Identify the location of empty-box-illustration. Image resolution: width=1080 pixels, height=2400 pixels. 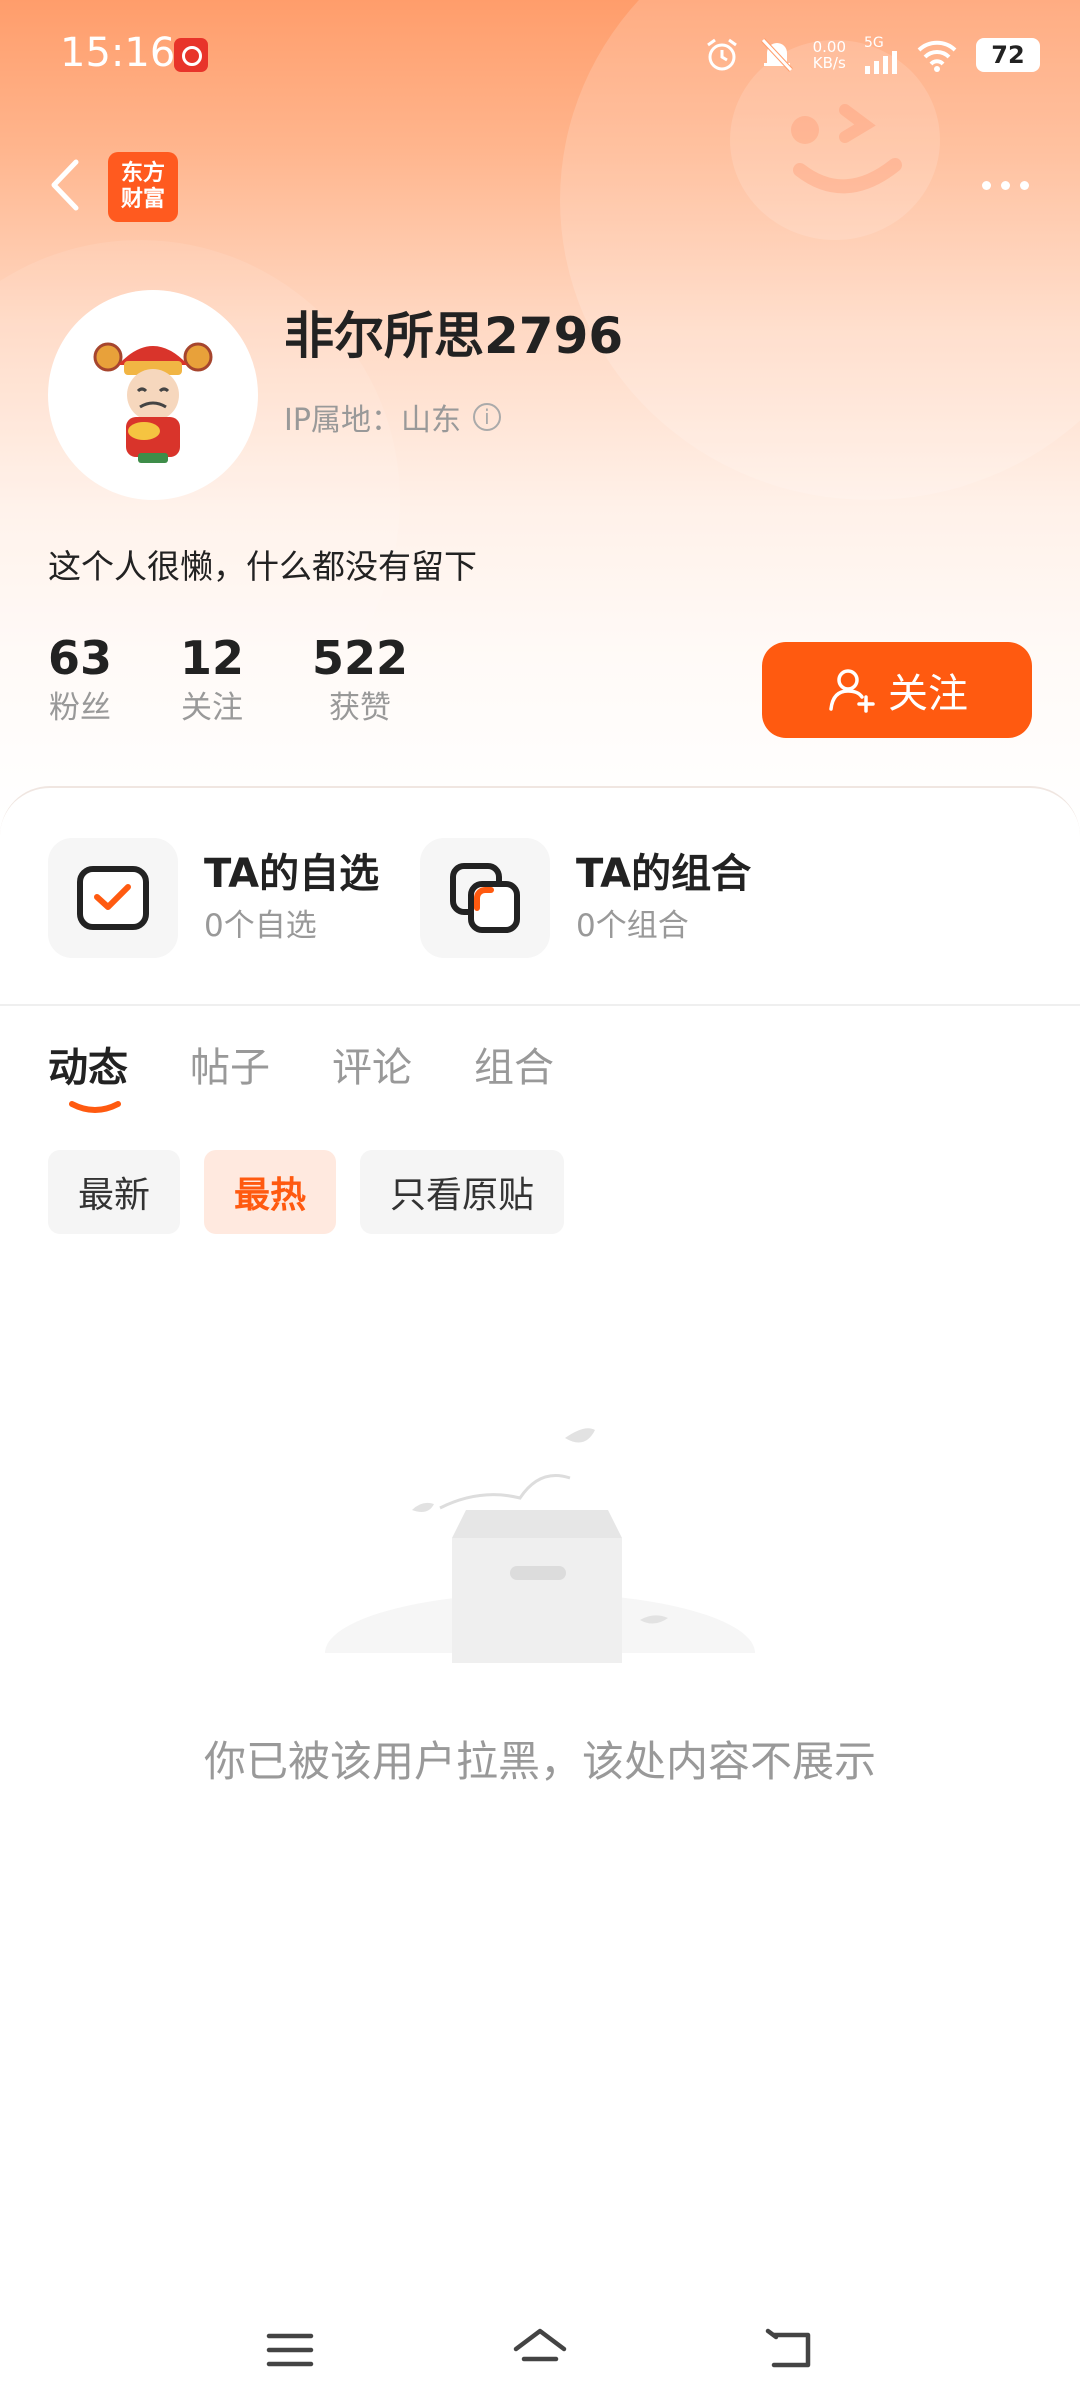
(540, 1553).